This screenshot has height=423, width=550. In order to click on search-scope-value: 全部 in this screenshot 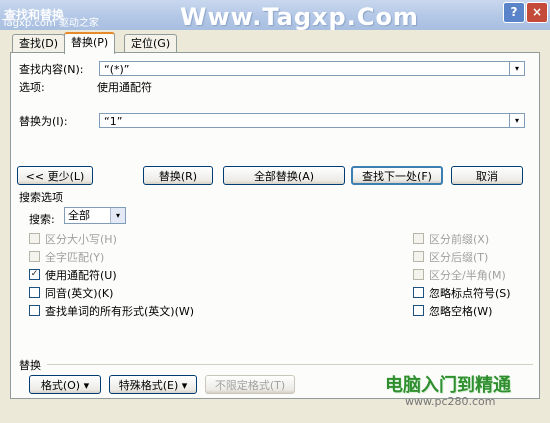, I will do `click(79, 215)`.